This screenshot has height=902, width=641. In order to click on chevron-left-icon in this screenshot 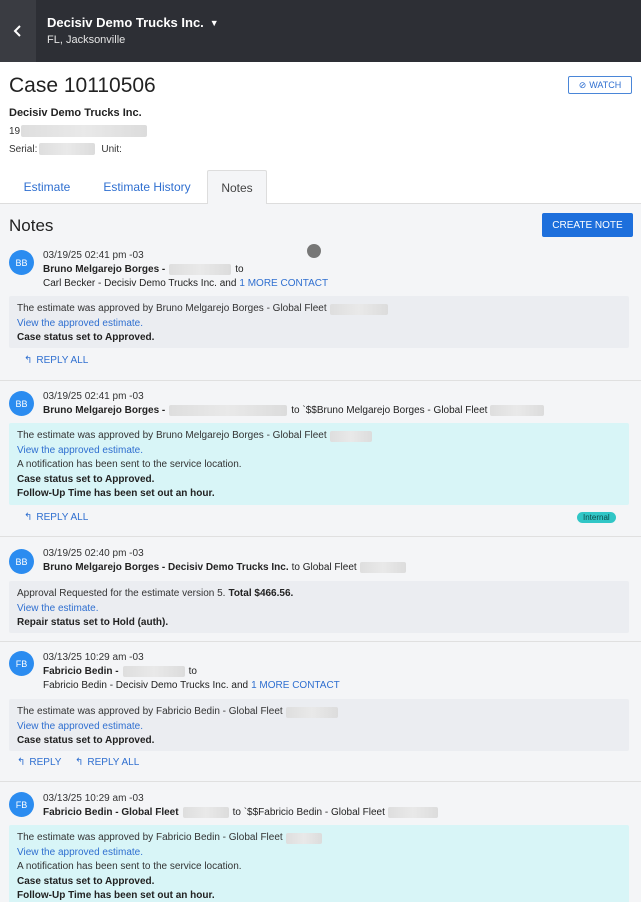, I will do `click(17, 31)`.